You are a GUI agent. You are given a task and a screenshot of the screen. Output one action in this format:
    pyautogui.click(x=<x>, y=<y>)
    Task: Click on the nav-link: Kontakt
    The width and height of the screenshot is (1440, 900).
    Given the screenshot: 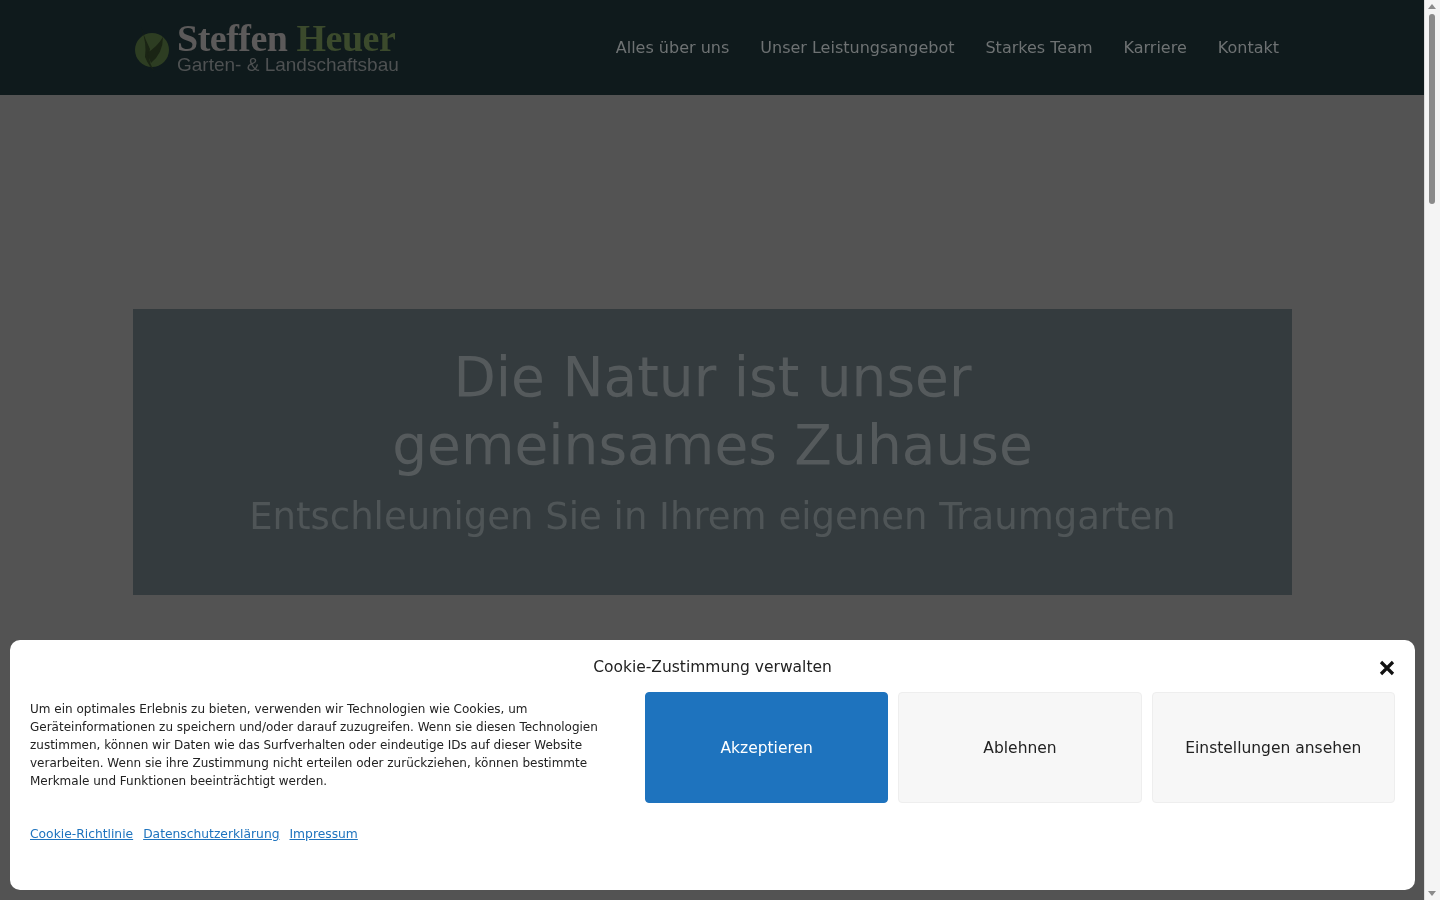 What is the action you would take?
    pyautogui.click(x=1248, y=47)
    